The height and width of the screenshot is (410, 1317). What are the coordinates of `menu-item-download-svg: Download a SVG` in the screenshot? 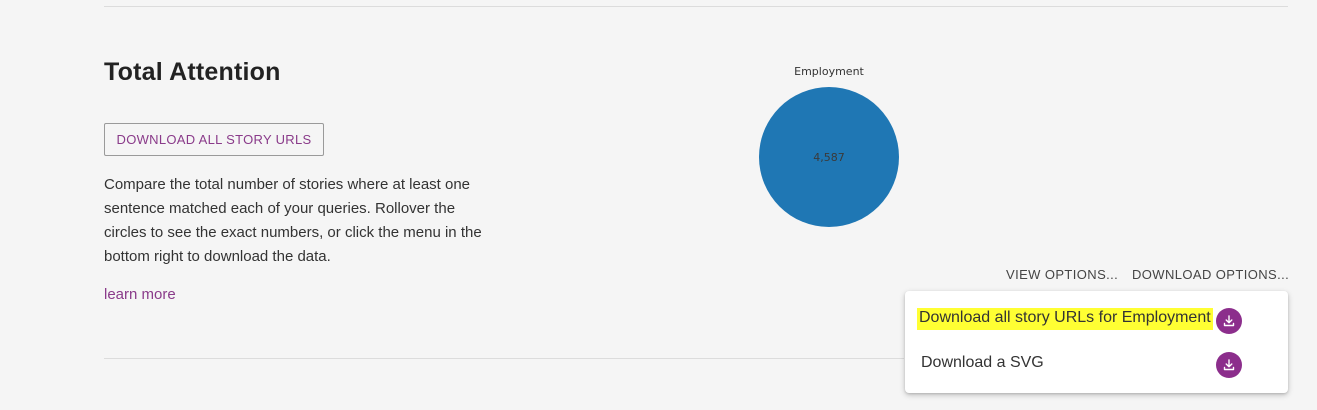 It's located at (1096, 364).